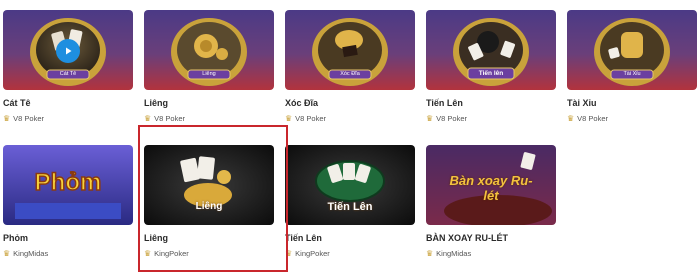  What do you see at coordinates (68, 74) in the screenshot?
I see `game-badge-label: Cát Tê` at bounding box center [68, 74].